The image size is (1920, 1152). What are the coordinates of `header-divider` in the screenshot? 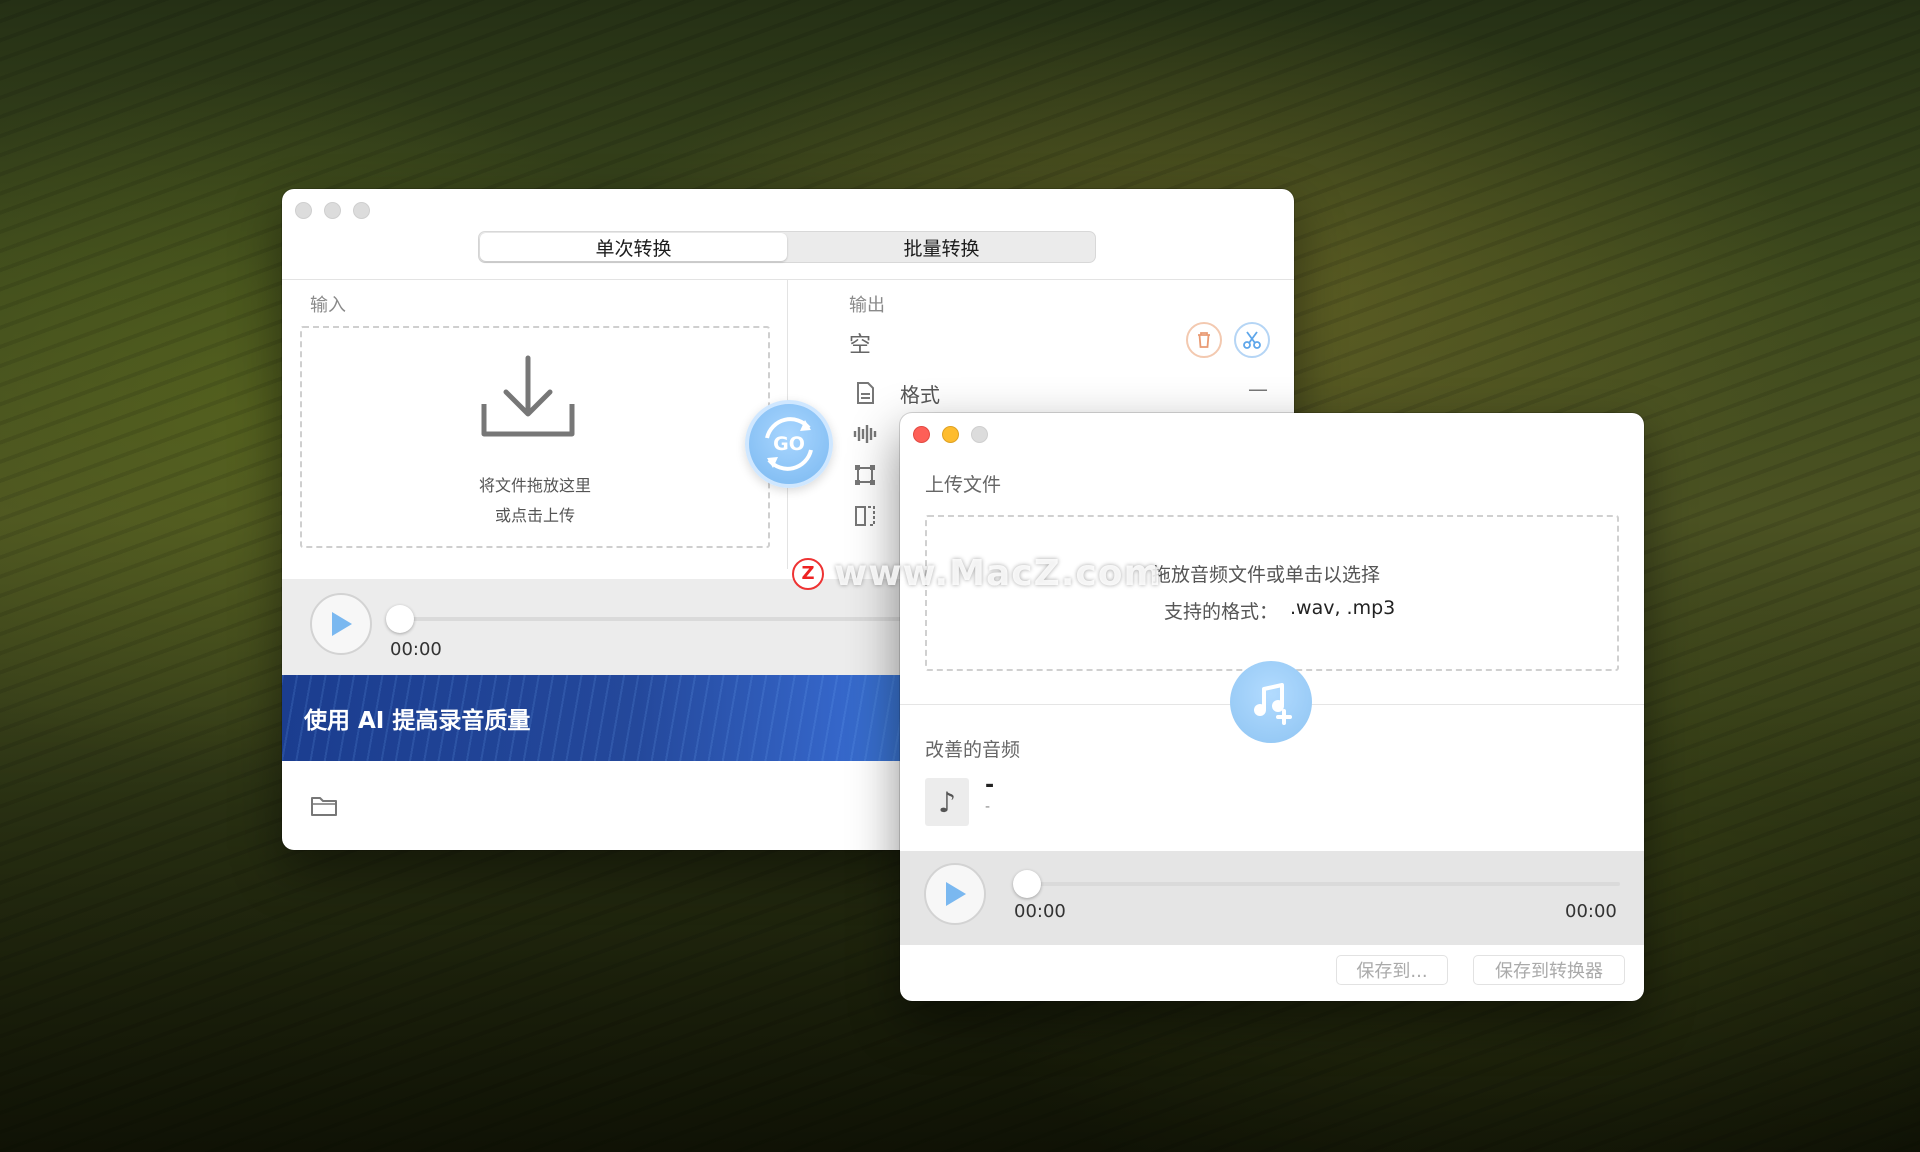 It's located at (788, 279).